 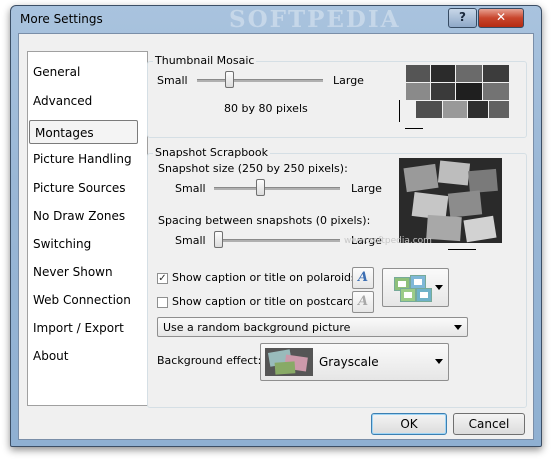 I want to click on sidebar-item-advanced: Advanced, so click(x=87, y=101).